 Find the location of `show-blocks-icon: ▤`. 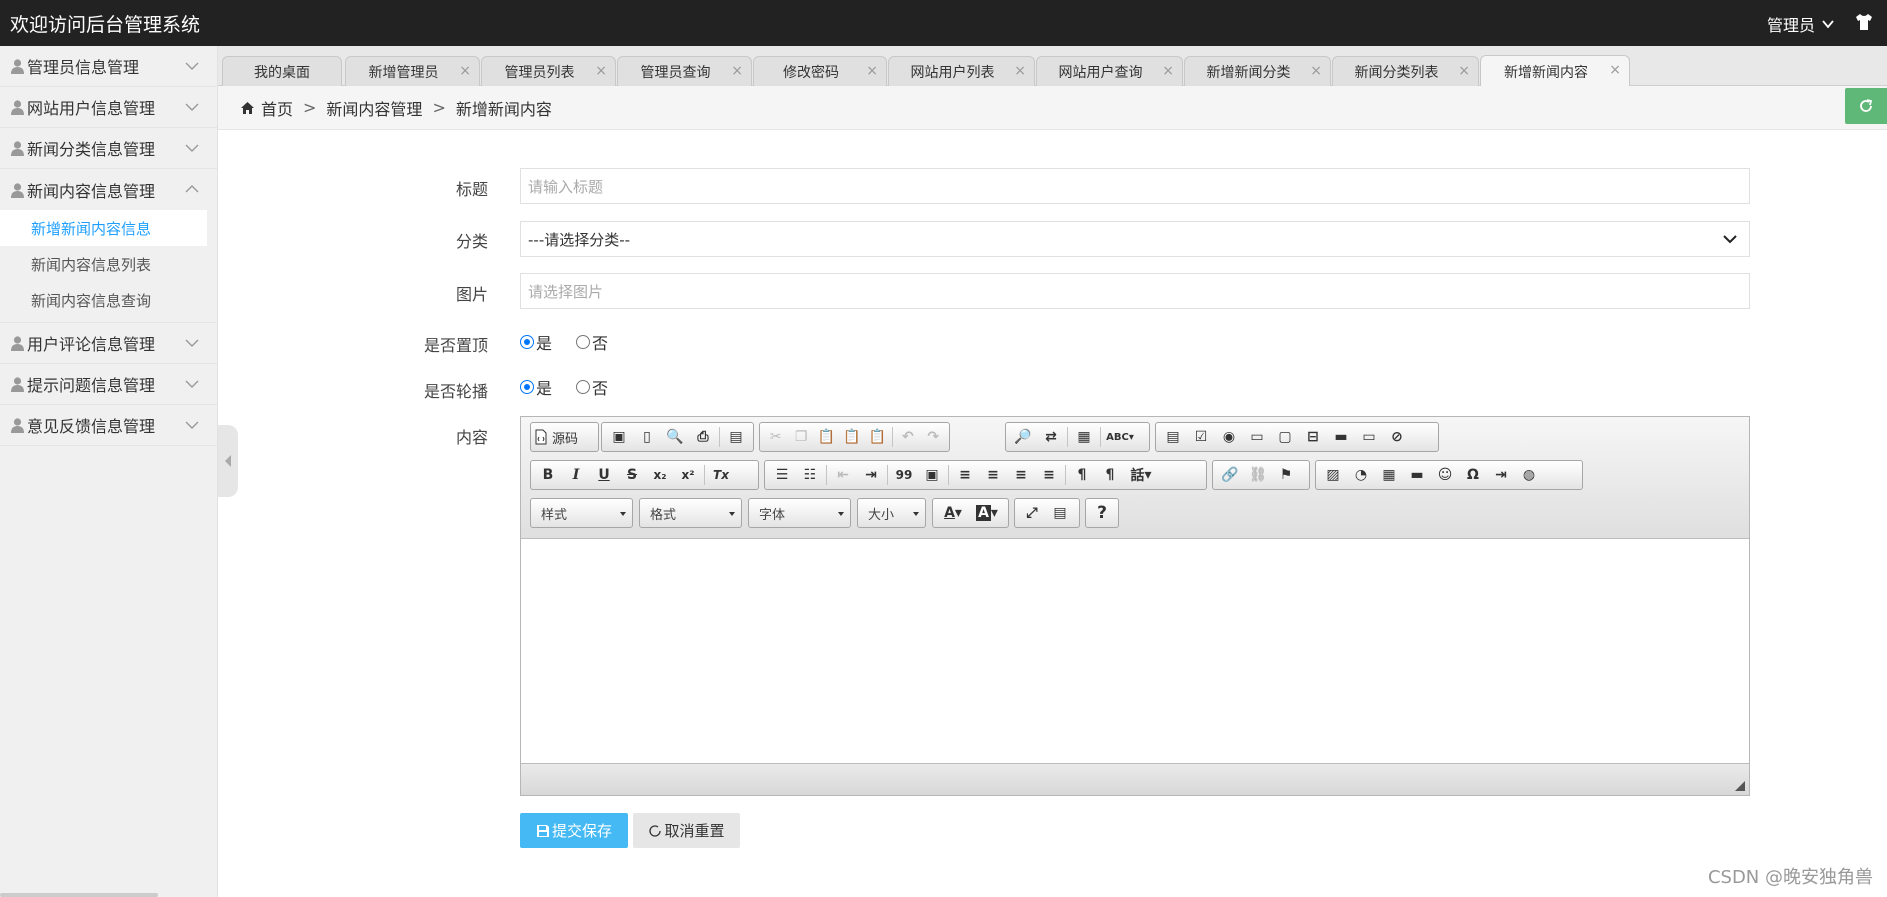

show-blocks-icon: ▤ is located at coordinates (1060, 513).